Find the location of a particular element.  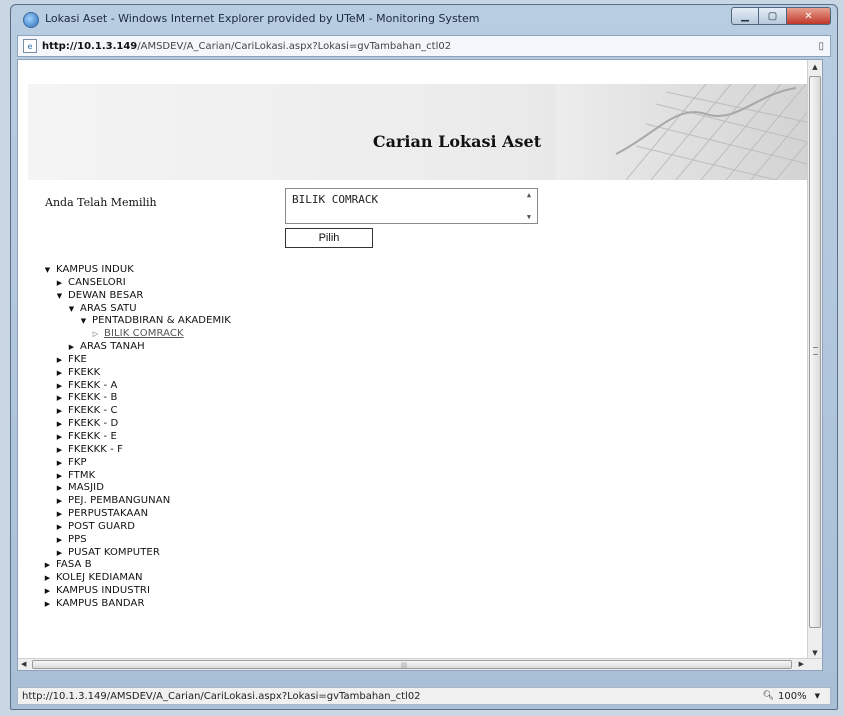

tree-node-label: FKEKK - D is located at coordinates (93, 424).